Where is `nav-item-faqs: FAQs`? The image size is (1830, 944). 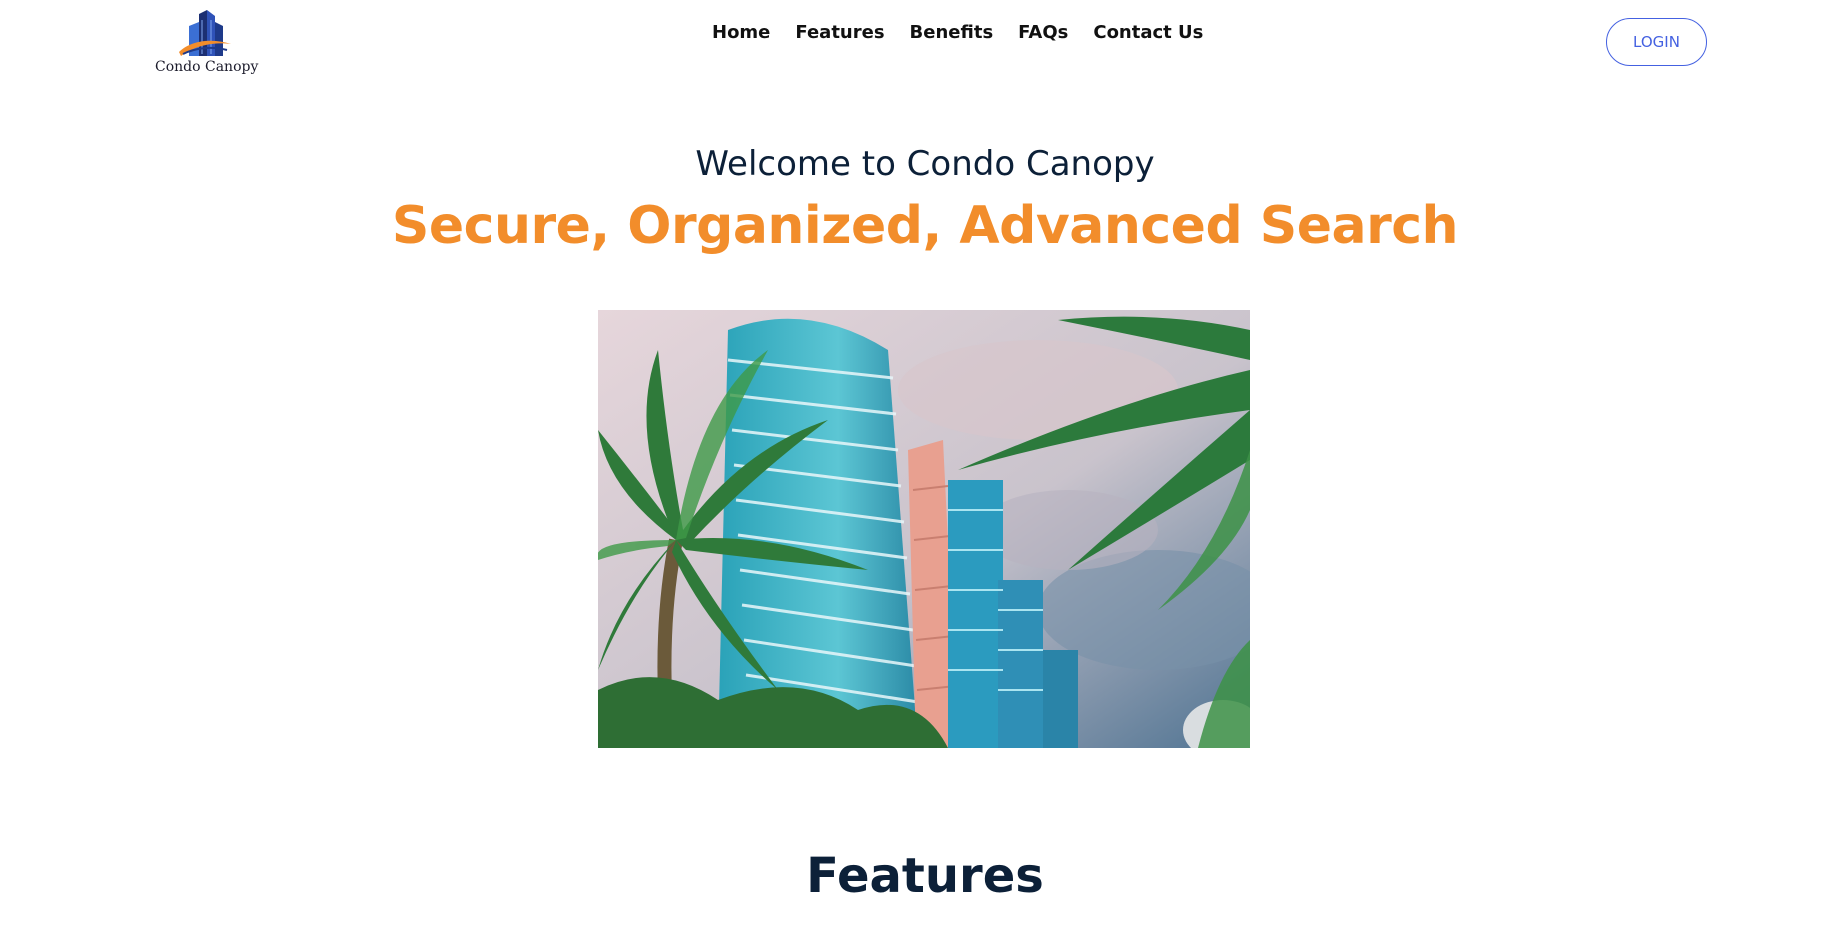 nav-item-faqs: FAQs is located at coordinates (1043, 32).